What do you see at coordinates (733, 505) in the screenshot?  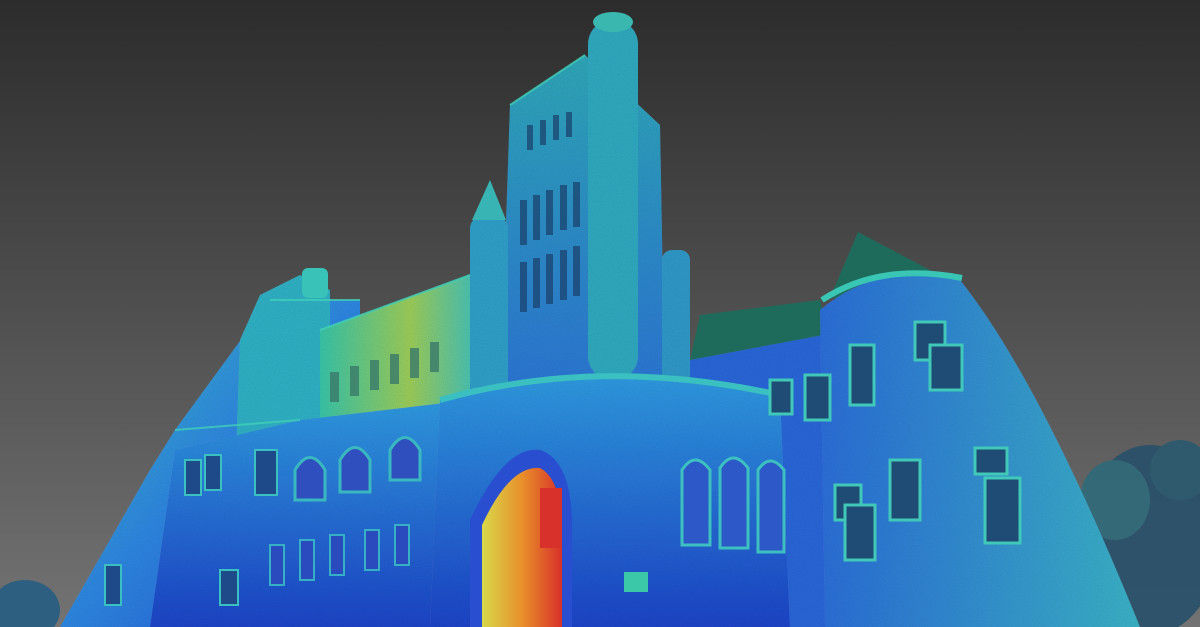 I see `bastion-windows` at bounding box center [733, 505].